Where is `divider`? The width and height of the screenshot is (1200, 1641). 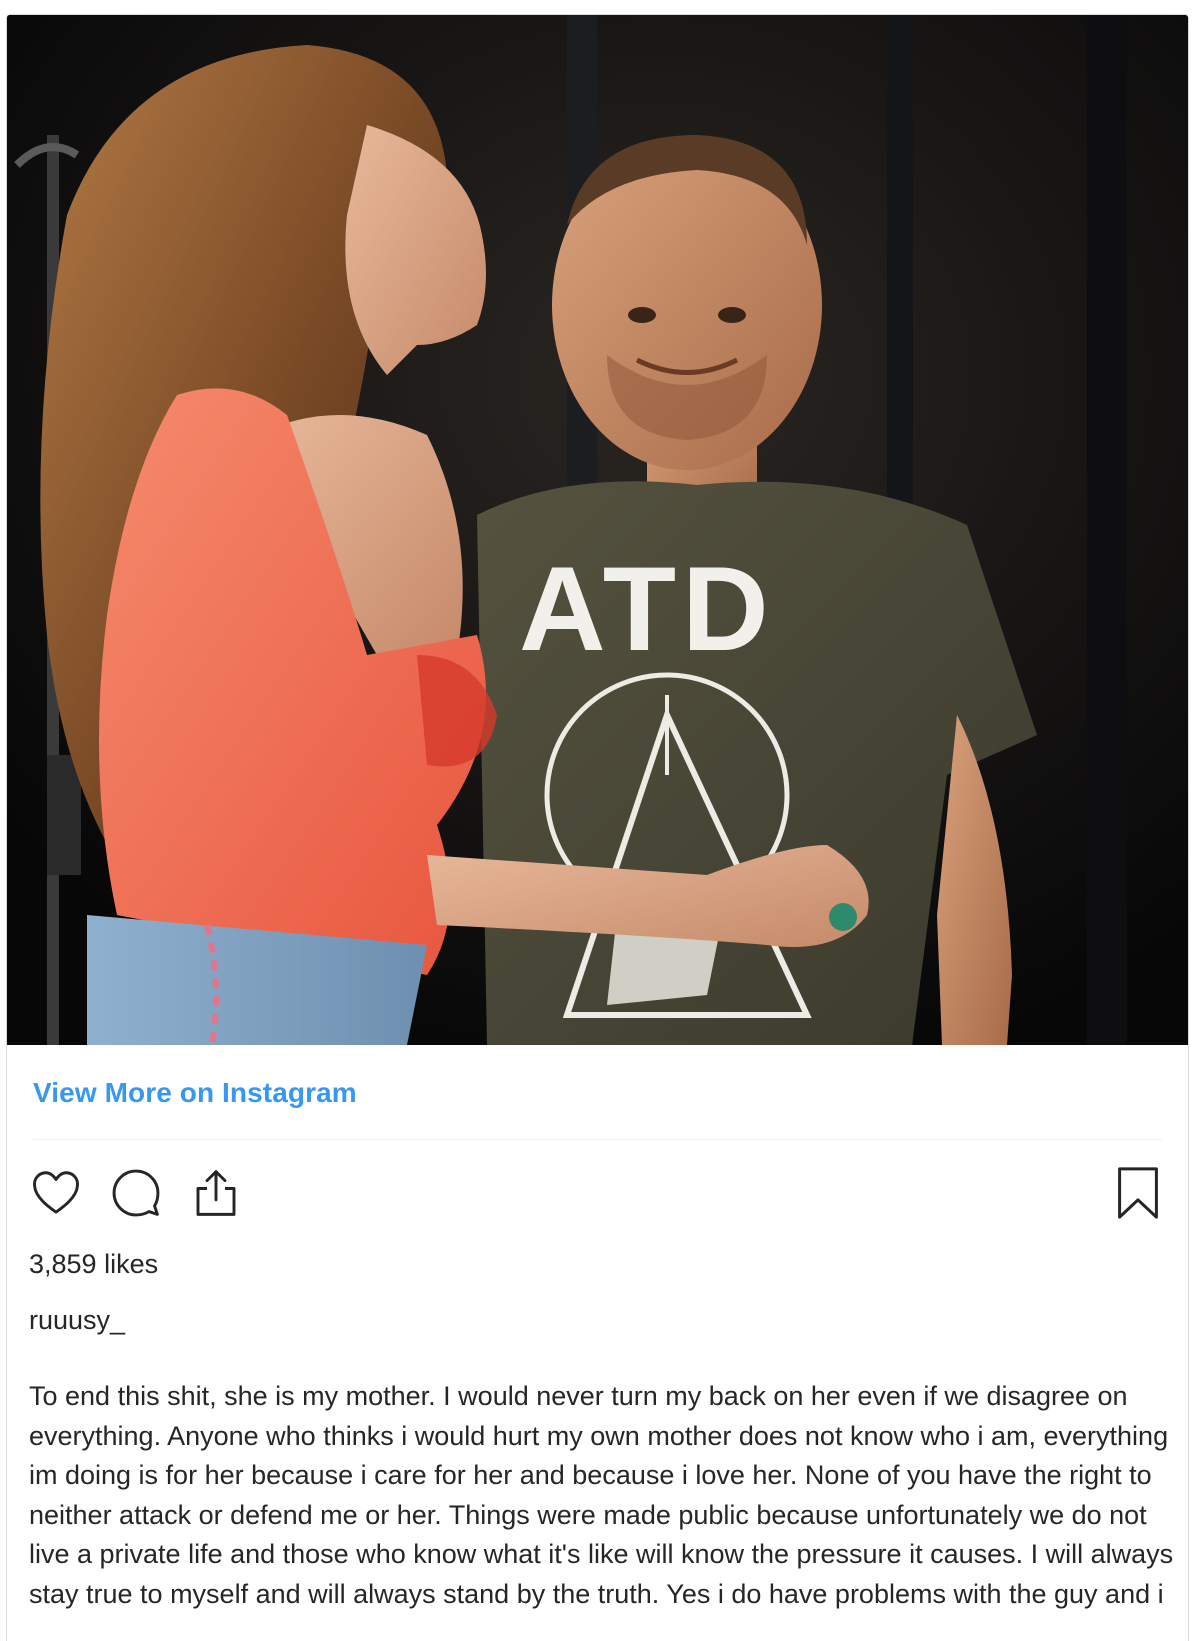
divider is located at coordinates (597, 1139).